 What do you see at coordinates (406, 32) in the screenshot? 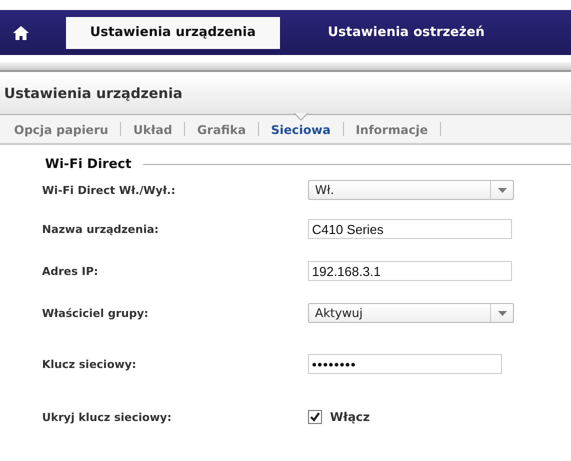
I see `nav-tab: Ustawienia ostrzeżeń` at bounding box center [406, 32].